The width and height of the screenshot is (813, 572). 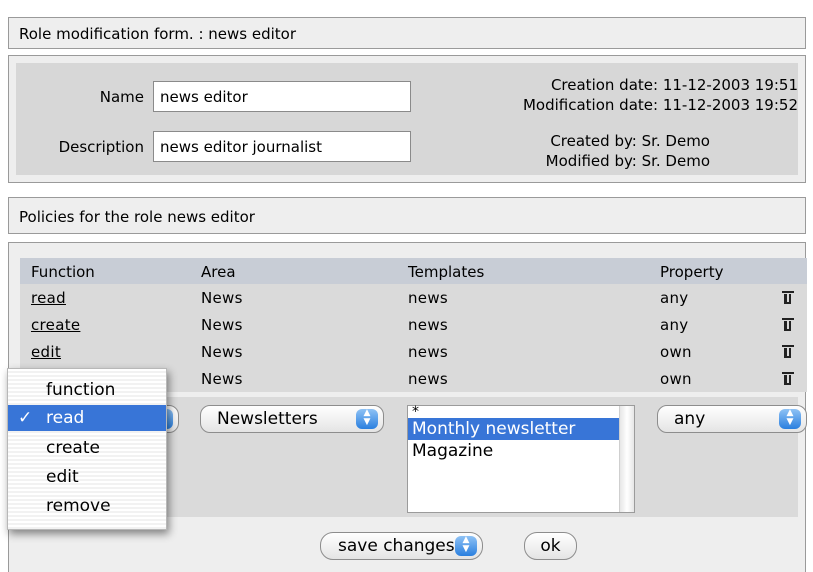 What do you see at coordinates (521, 429) in the screenshot?
I see `template-option-selected: Monthly newsletter` at bounding box center [521, 429].